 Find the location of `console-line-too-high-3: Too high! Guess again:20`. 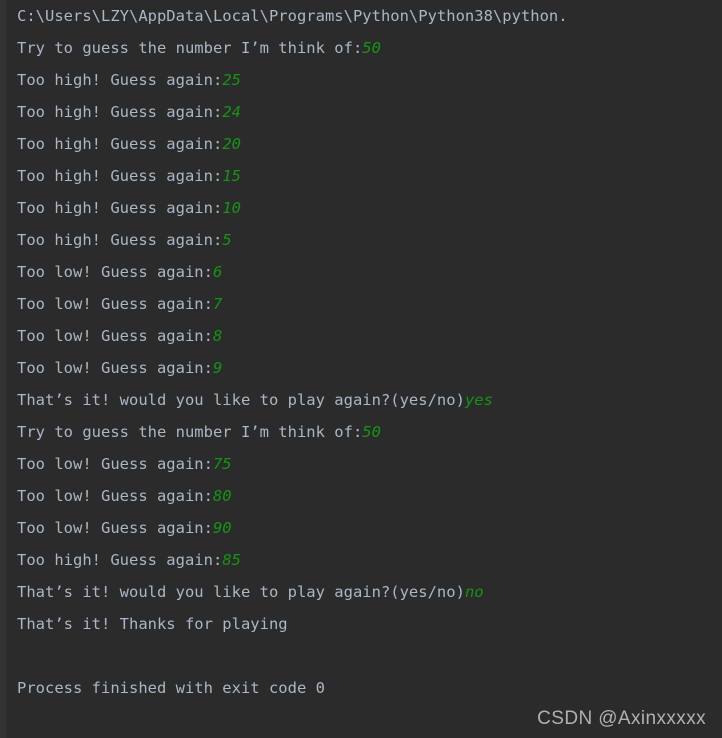

console-line-too-high-3: Too high! Guess again:20 is located at coordinates (364, 144).